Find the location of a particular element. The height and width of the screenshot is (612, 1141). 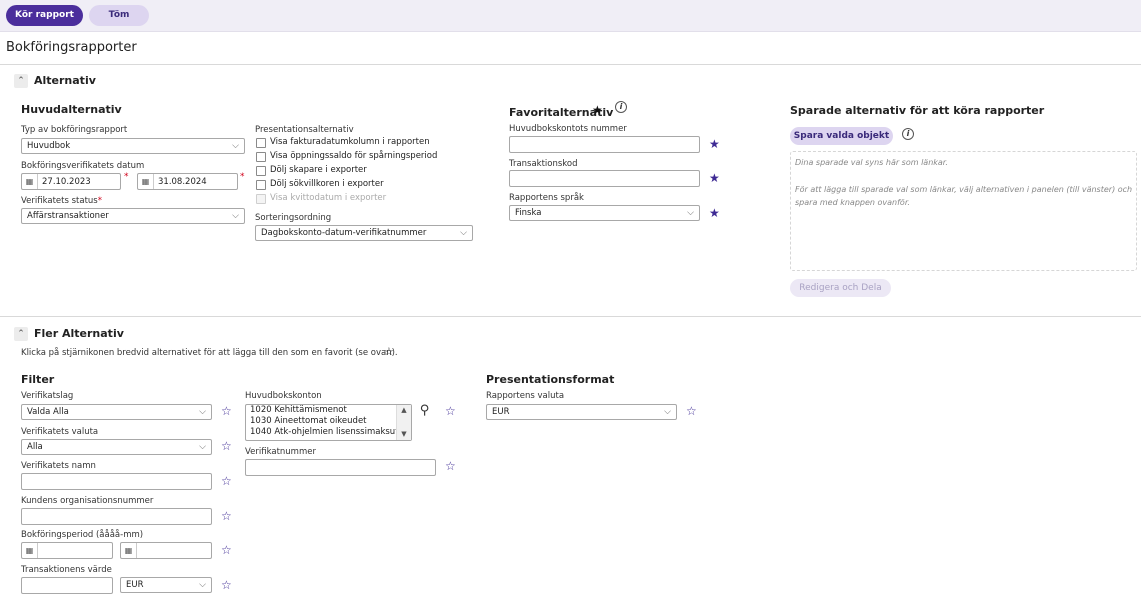

list-item: 1020 Kehittämismenot is located at coordinates (328, 410).